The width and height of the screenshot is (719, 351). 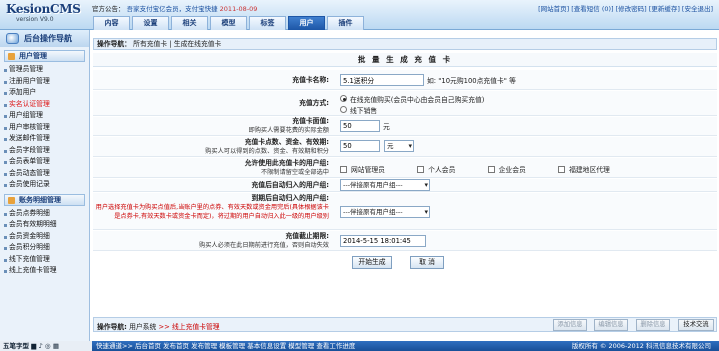 I want to click on groups-sub: 不限制请留空或全部选中, so click(x=294, y=172).